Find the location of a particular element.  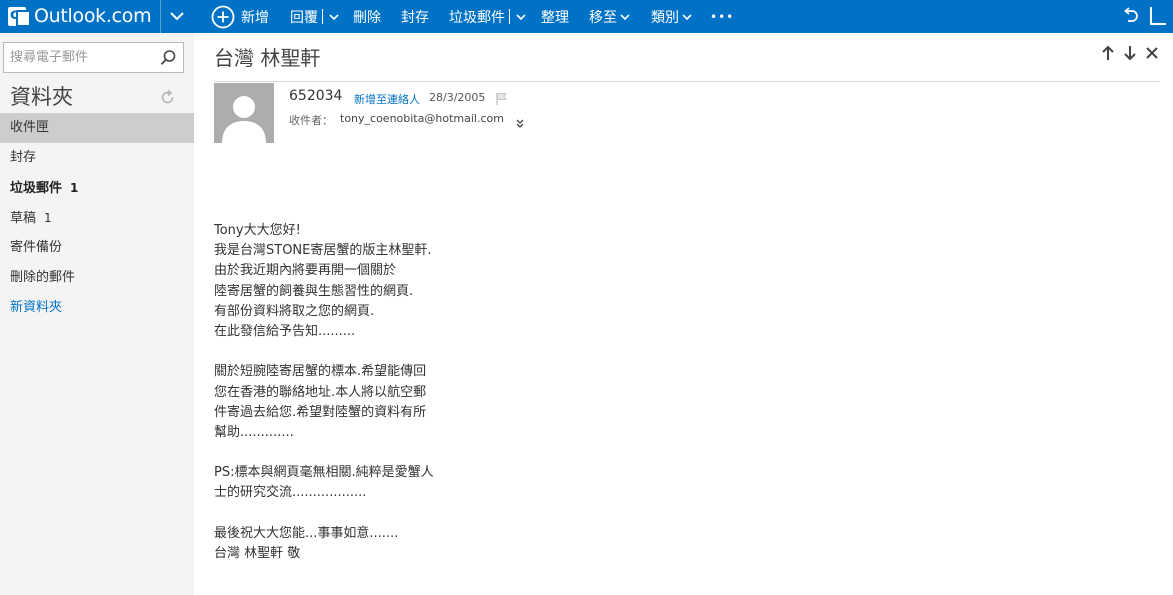

reply-button: 回覆 is located at coordinates (314, 16).